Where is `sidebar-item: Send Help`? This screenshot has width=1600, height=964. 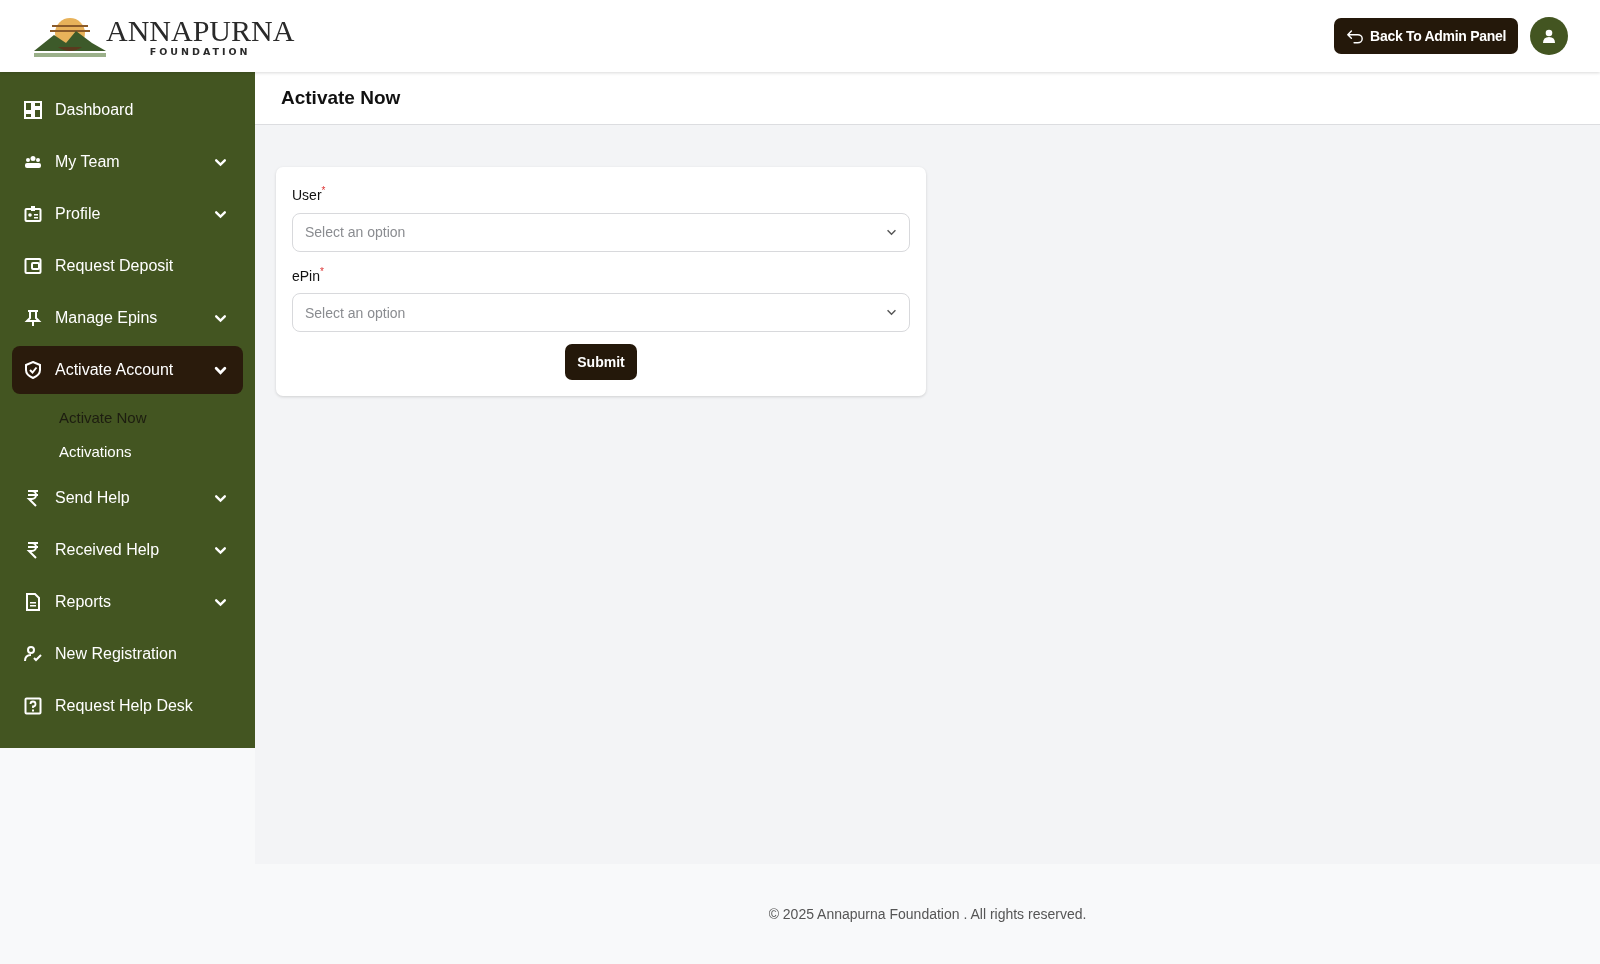 sidebar-item: Send Help is located at coordinates (127, 498).